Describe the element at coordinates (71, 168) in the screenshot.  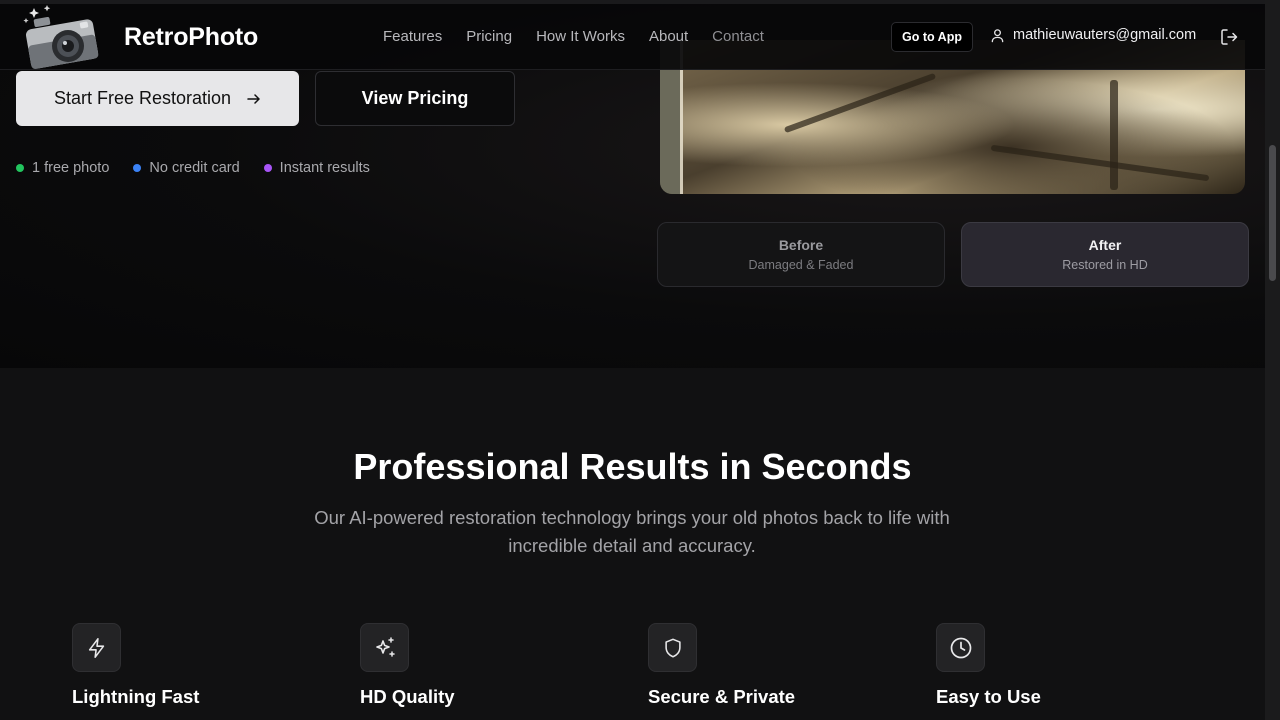
I see `perk-label: 1 free photo` at that location.